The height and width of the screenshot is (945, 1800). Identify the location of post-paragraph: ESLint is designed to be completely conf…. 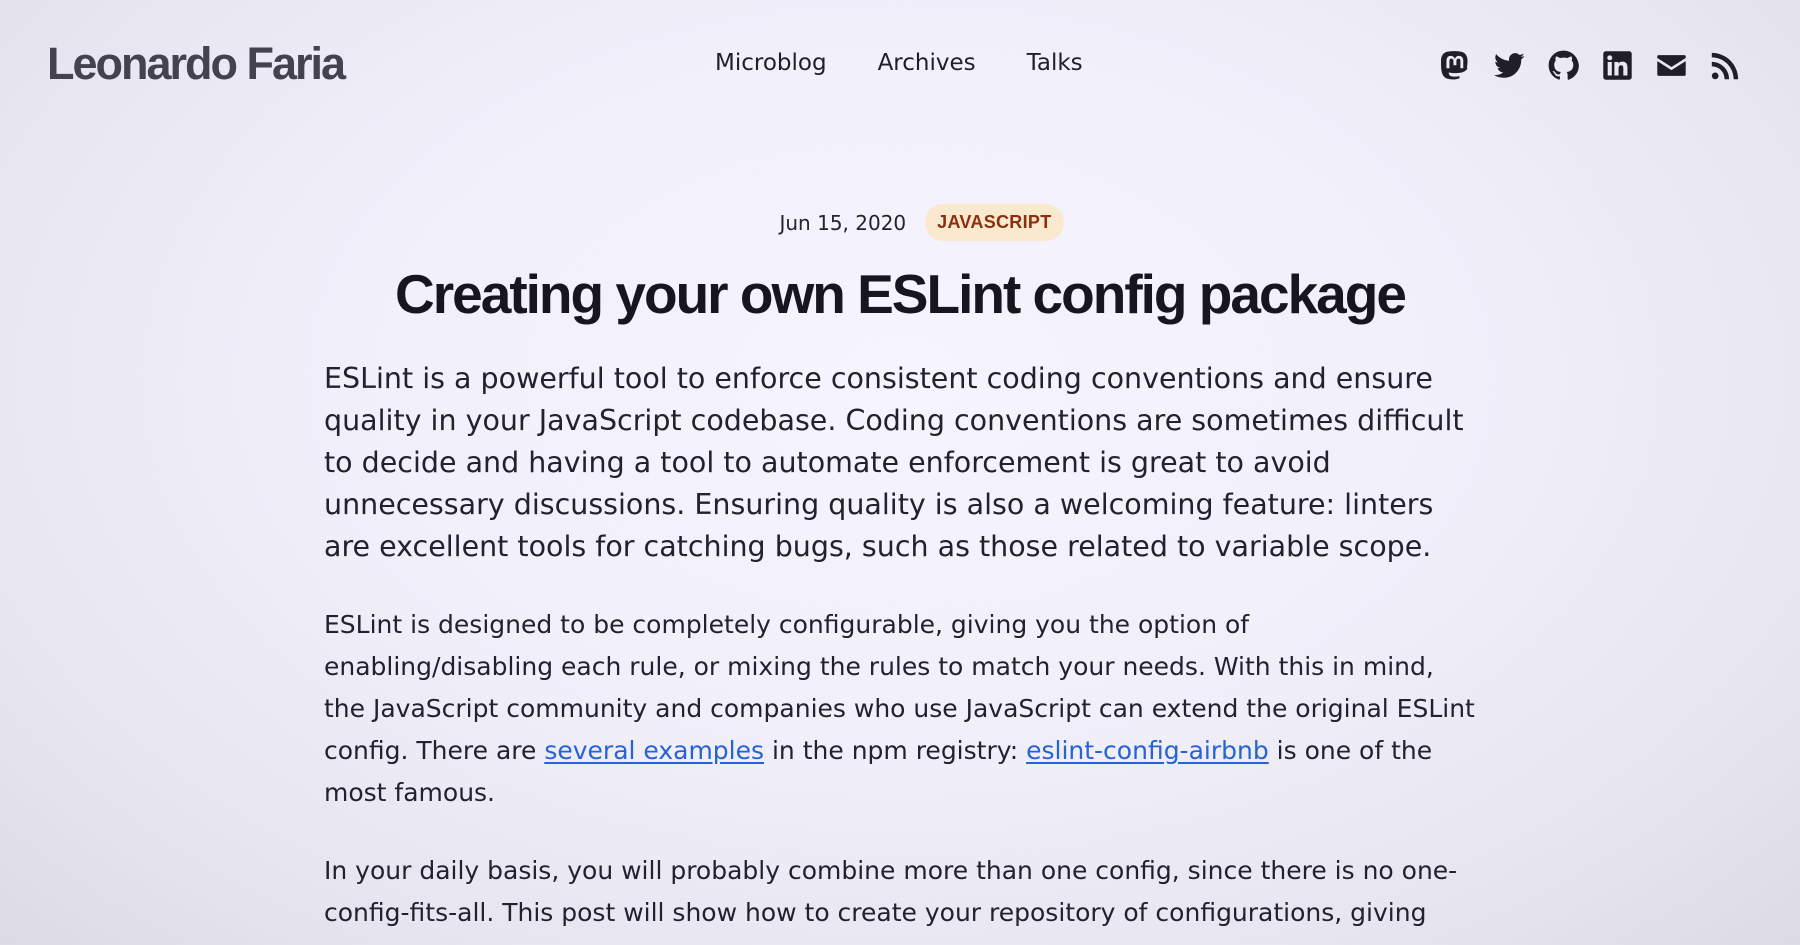
(900, 709).